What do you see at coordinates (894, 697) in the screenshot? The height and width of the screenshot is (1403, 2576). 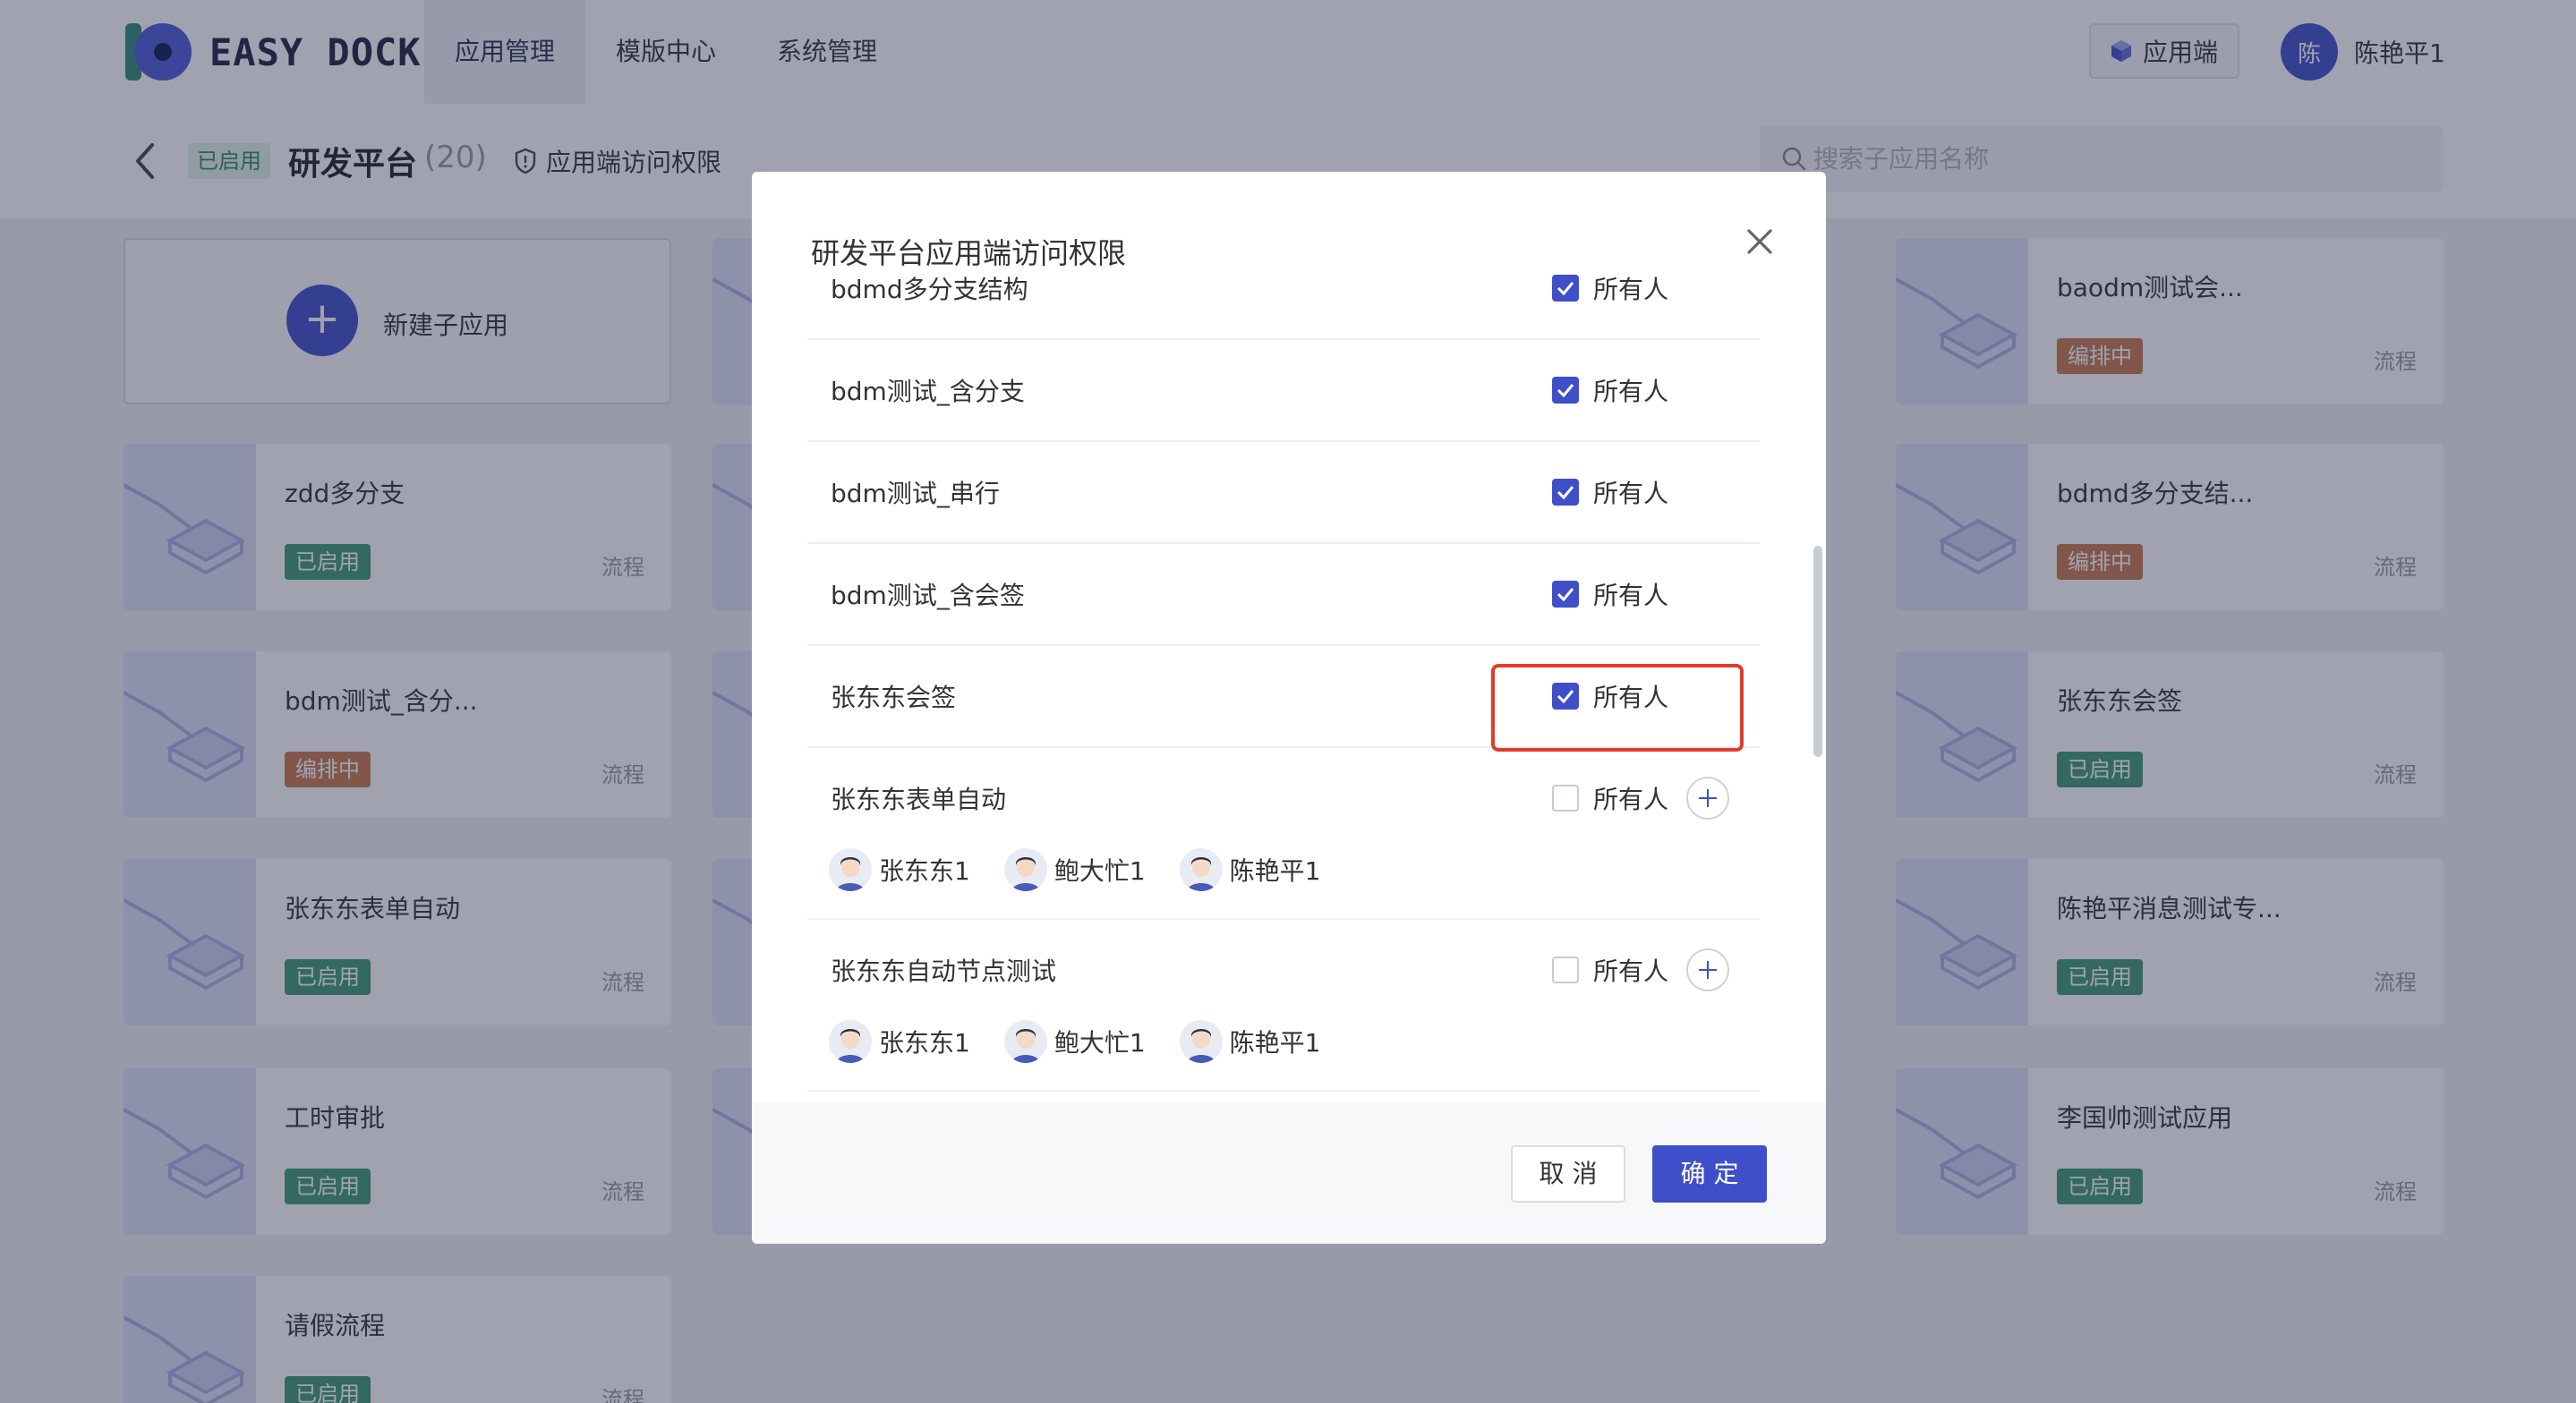 I see `app-name: 张东东会签` at bounding box center [894, 697].